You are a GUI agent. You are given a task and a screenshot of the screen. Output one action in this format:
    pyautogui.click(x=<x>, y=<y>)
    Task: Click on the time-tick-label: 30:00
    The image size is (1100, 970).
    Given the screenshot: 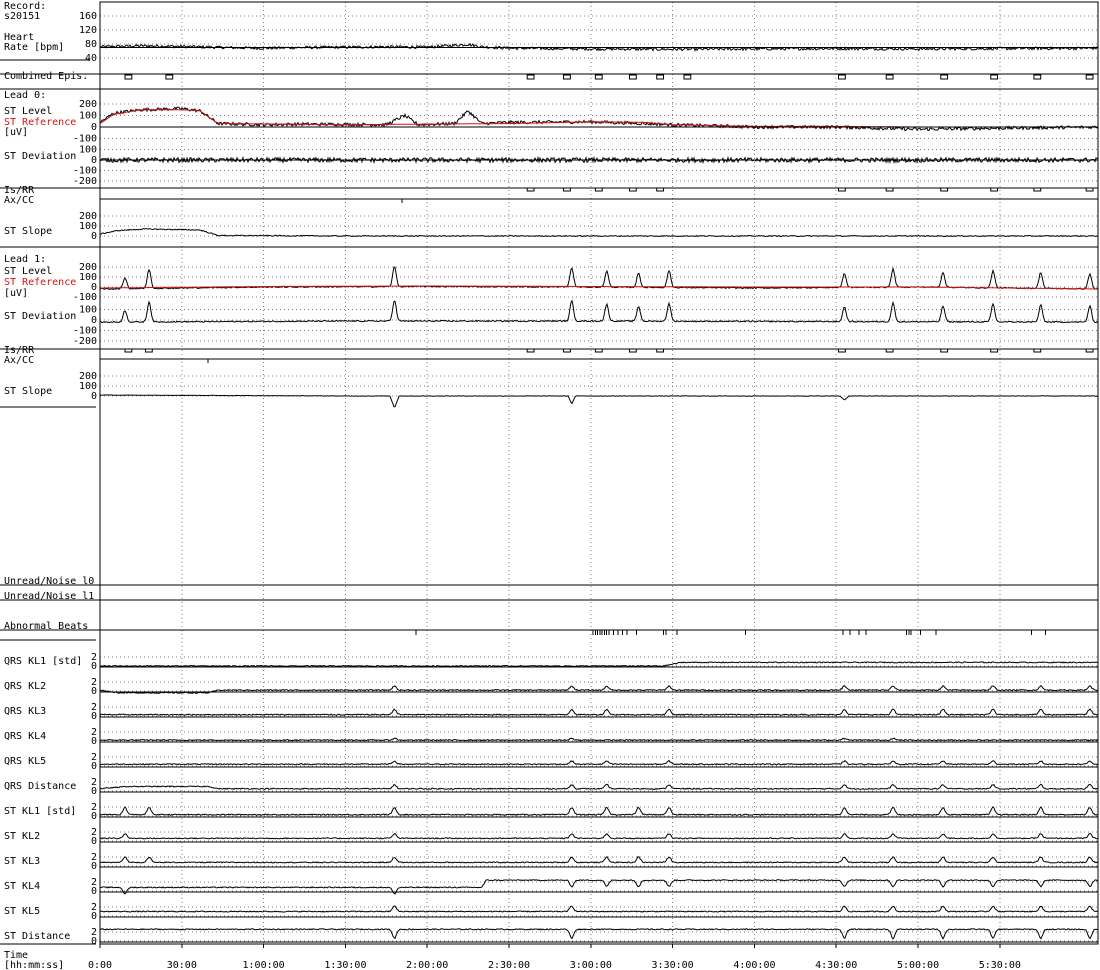 What is the action you would take?
    pyautogui.click(x=182, y=965)
    